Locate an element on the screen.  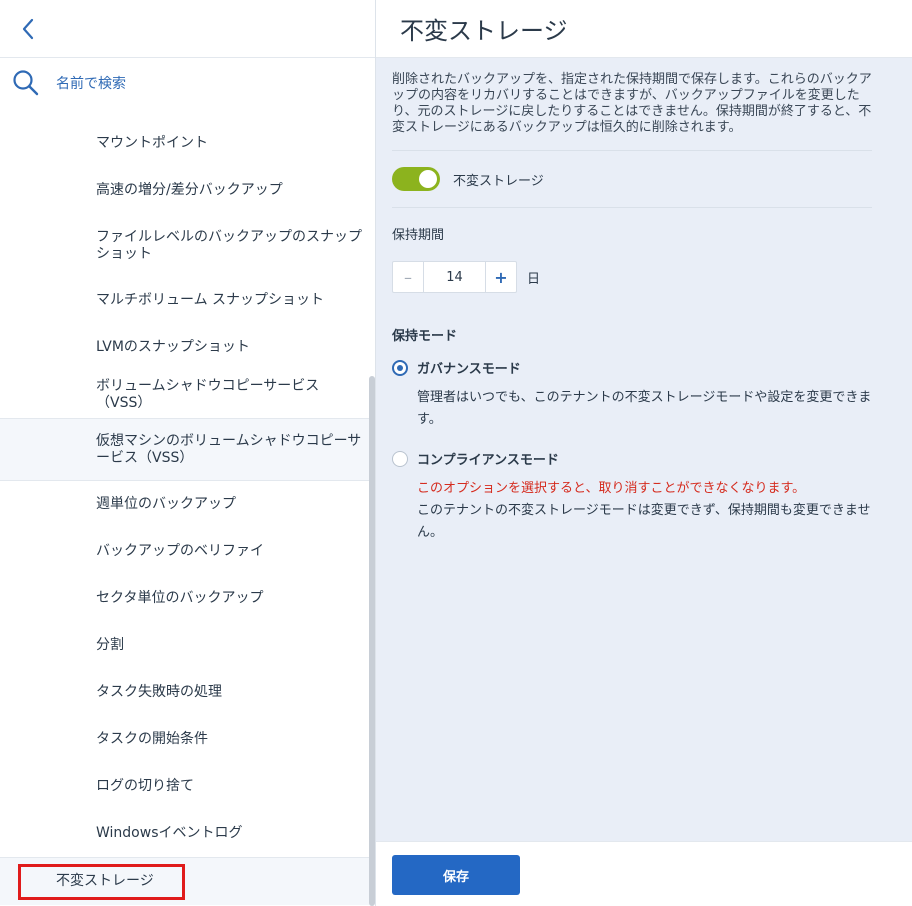
sidebar-item-file-level-snapshot: ファイルレベルのバックアップのスナップショット is located at coordinates (185, 245).